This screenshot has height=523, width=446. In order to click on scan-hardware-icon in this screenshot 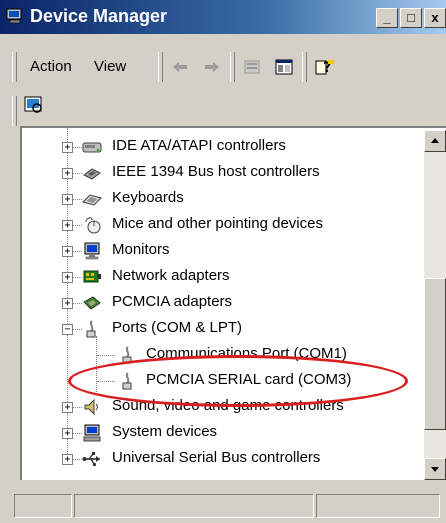, I will do `click(34, 105)`.